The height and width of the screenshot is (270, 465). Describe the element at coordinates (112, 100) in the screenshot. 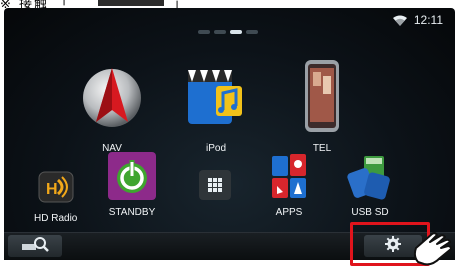

I see `nav-icon` at that location.